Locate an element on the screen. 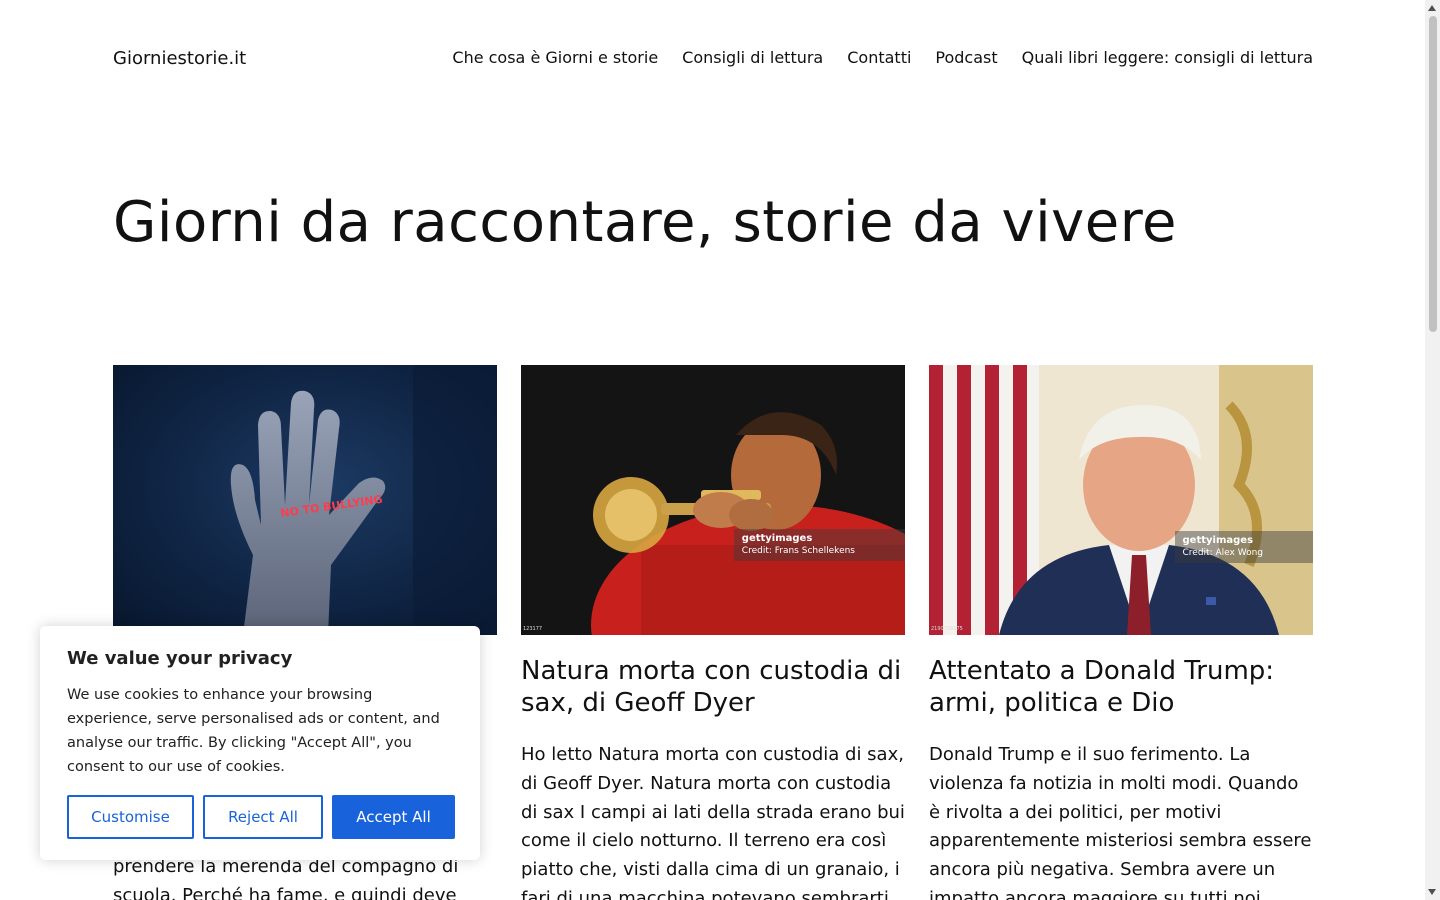  cookie-title: We value your privacy is located at coordinates (180, 658).